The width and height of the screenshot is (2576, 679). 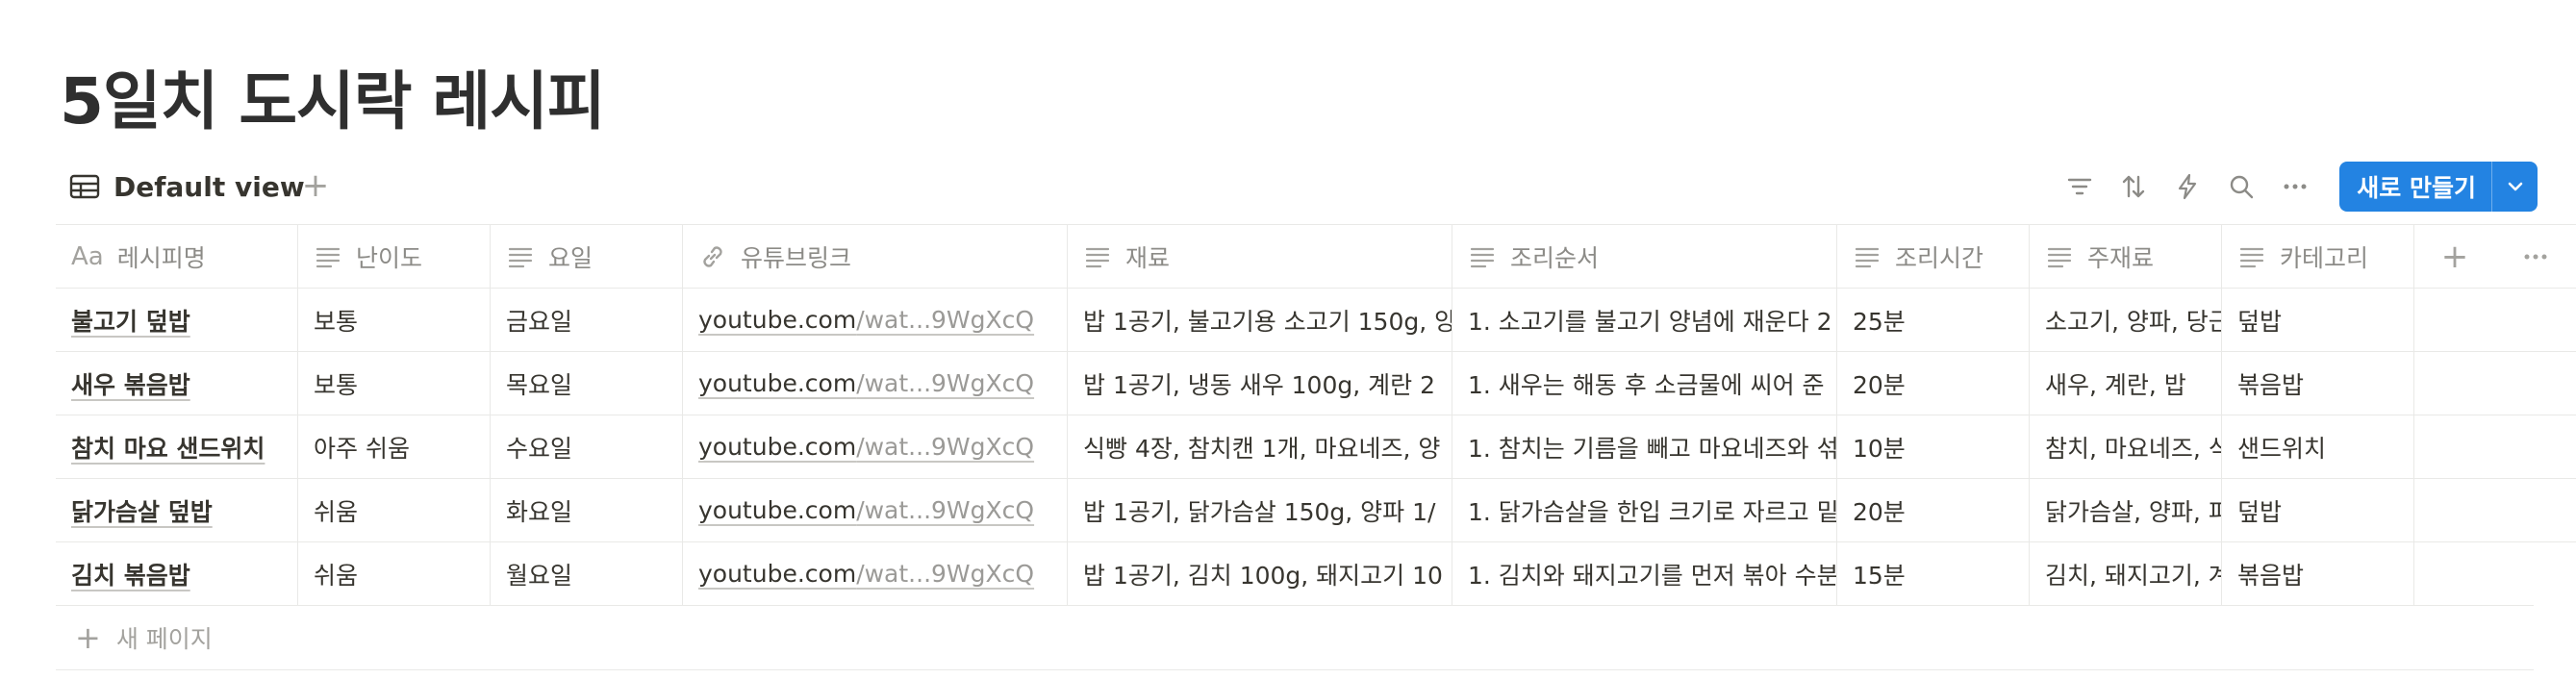 What do you see at coordinates (2325, 258) in the screenshot?
I see `column-label: 카테고리` at bounding box center [2325, 258].